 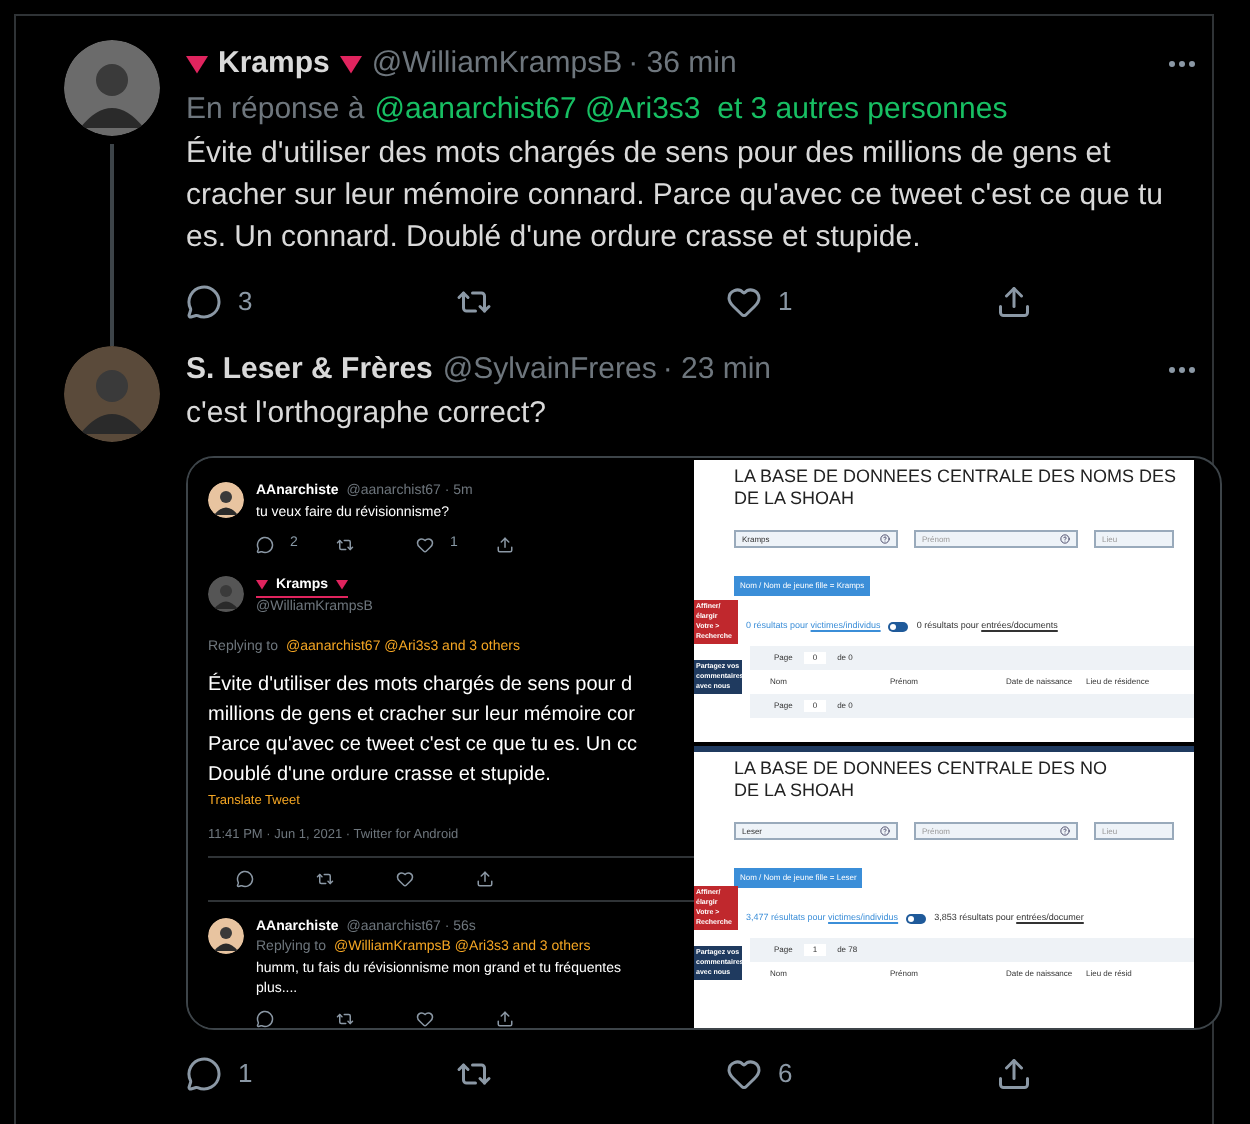 I want to click on tweet-text-line: Parce qu'avec ce tweet c'est ce que tu es. Un cc, so click(x=423, y=746).